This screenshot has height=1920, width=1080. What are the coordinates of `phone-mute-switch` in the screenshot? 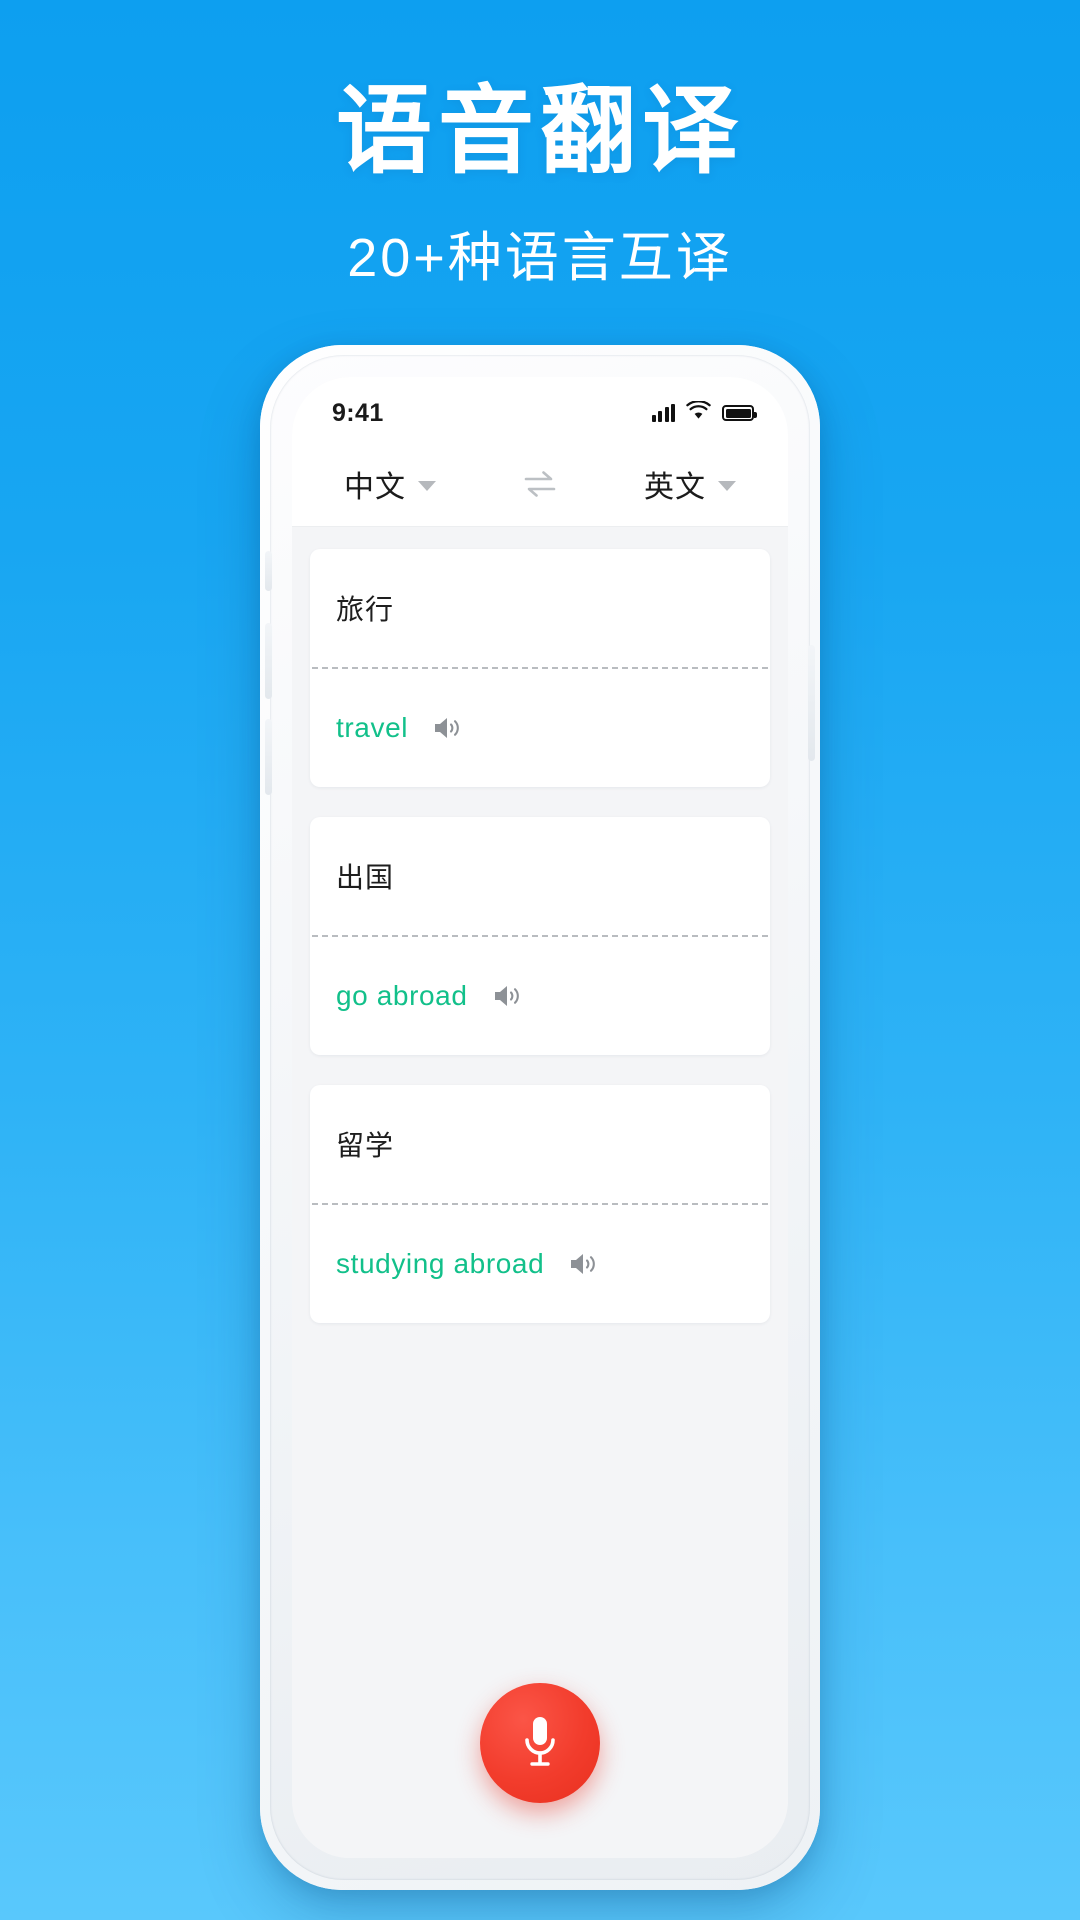 It's located at (268, 571).